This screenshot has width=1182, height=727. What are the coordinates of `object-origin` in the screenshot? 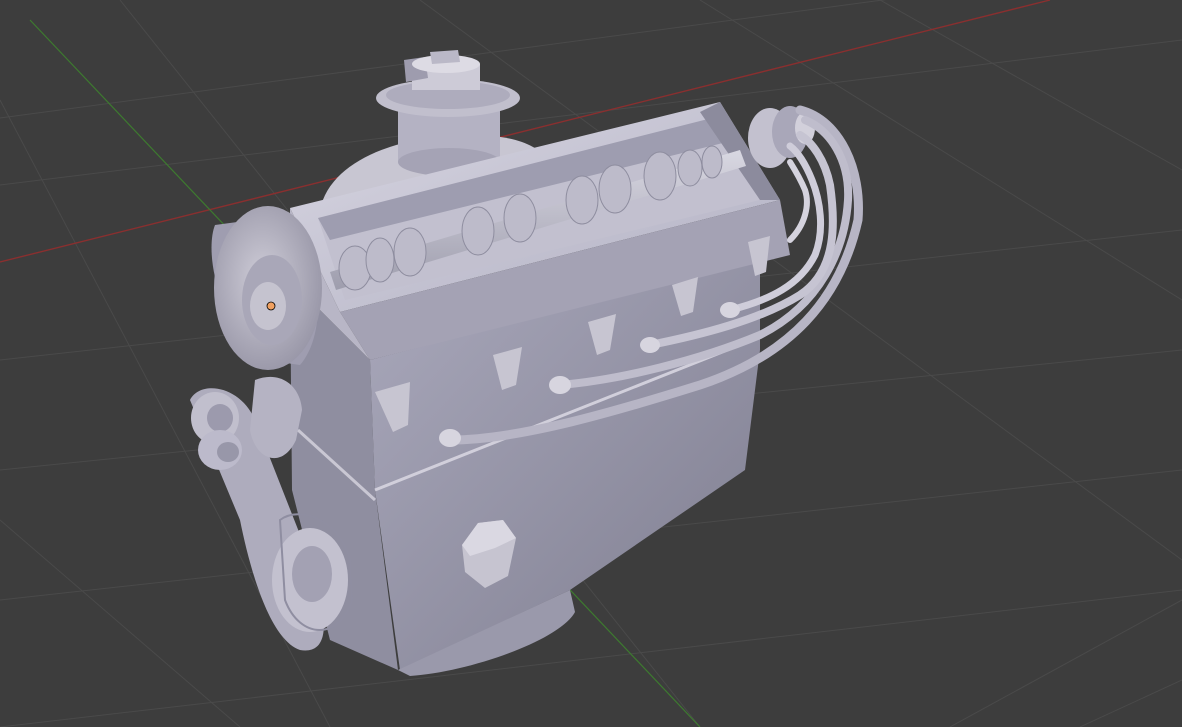 It's located at (271, 306).